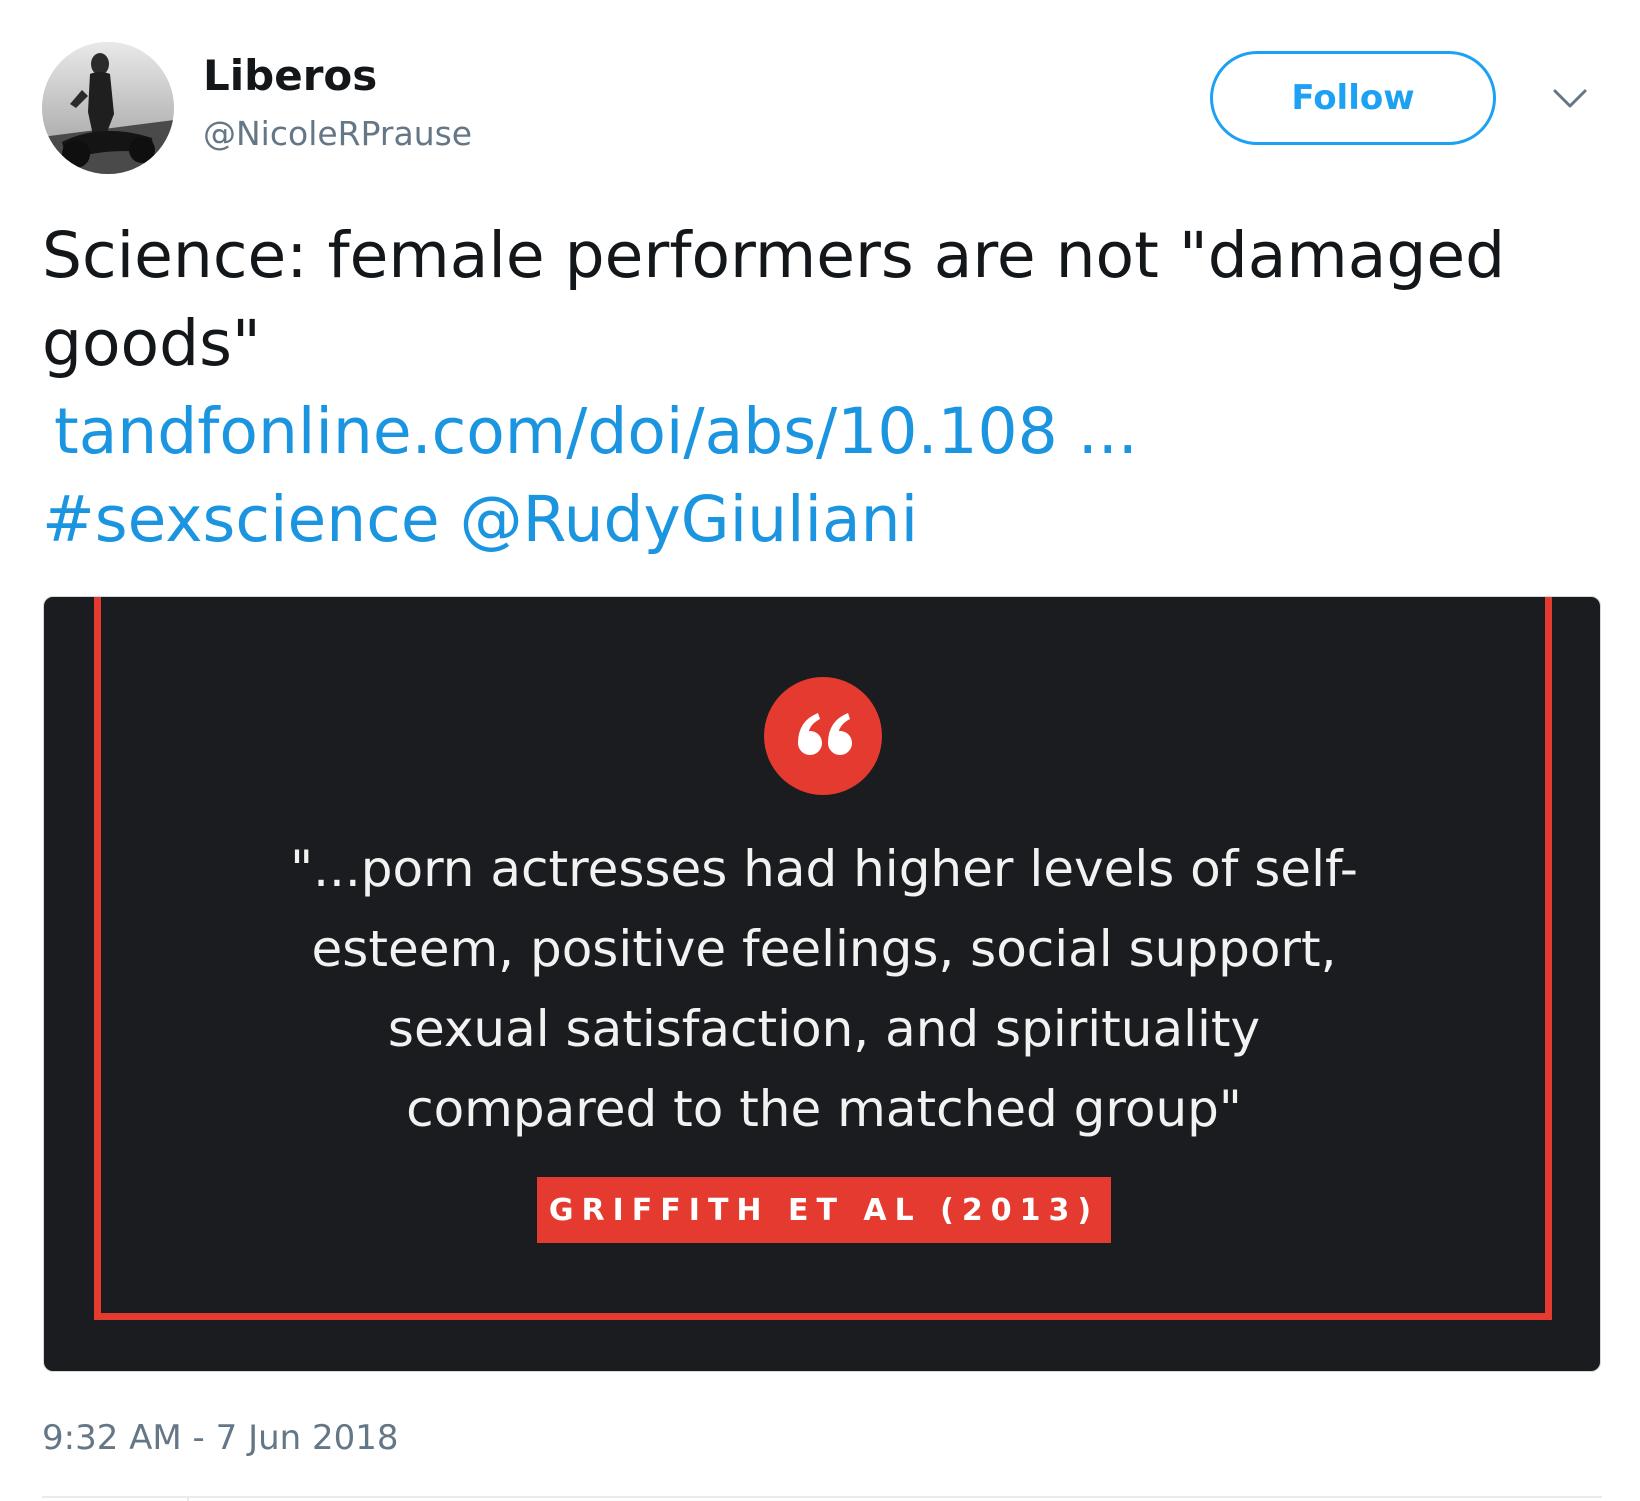 The image size is (1640, 1501). What do you see at coordinates (689, 519) in the screenshot?
I see `mention-link: @RudyGiuliani` at bounding box center [689, 519].